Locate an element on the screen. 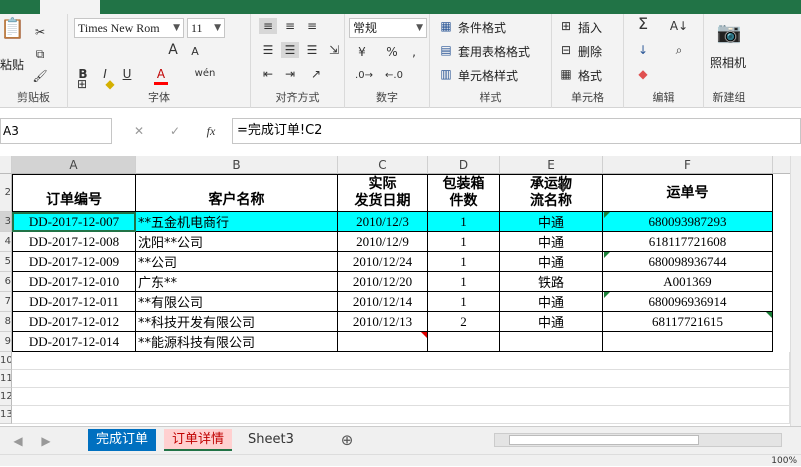  column-header-d: D is located at coordinates (464, 165).